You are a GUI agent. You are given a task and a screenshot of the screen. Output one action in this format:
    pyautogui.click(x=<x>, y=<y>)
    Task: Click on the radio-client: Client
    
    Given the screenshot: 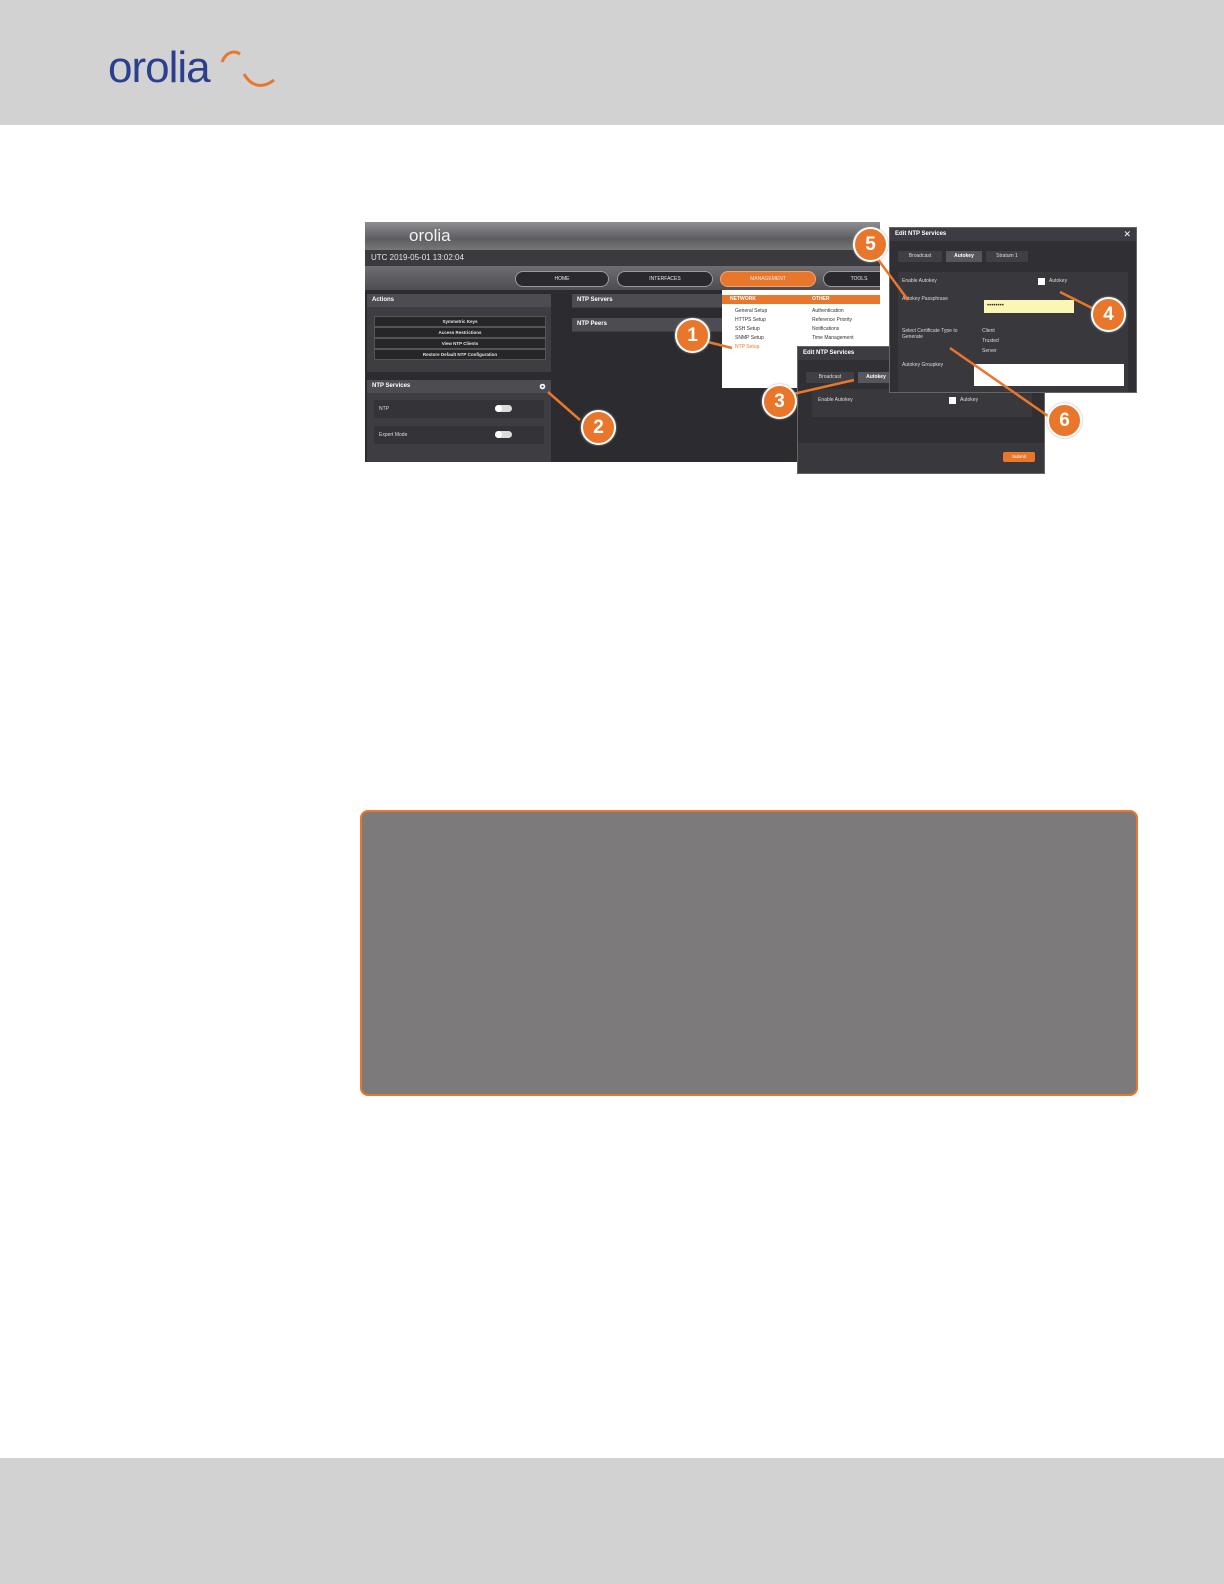 What is the action you would take?
    pyautogui.click(x=988, y=331)
    